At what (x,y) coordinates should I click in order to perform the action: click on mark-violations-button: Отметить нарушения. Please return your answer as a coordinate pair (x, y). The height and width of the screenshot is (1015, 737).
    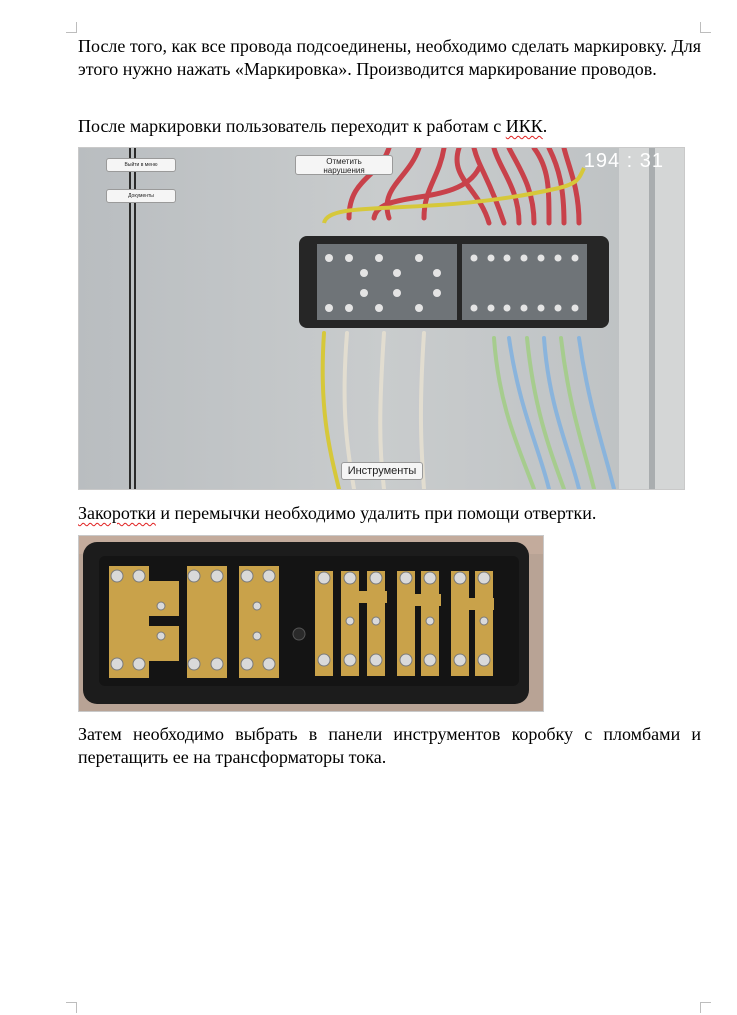
    Looking at the image, I should click on (344, 165).